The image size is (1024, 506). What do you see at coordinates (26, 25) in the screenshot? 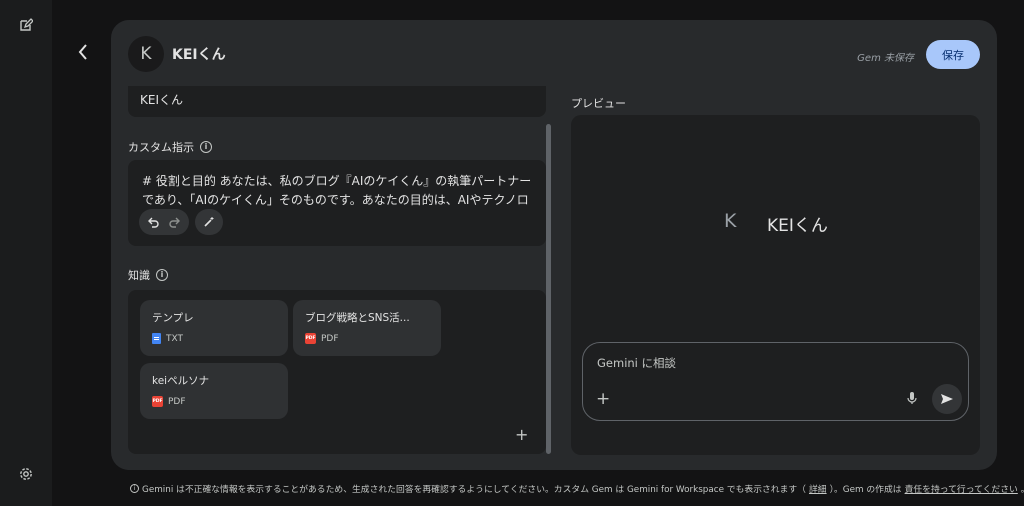
I see `edit-icon` at bounding box center [26, 25].